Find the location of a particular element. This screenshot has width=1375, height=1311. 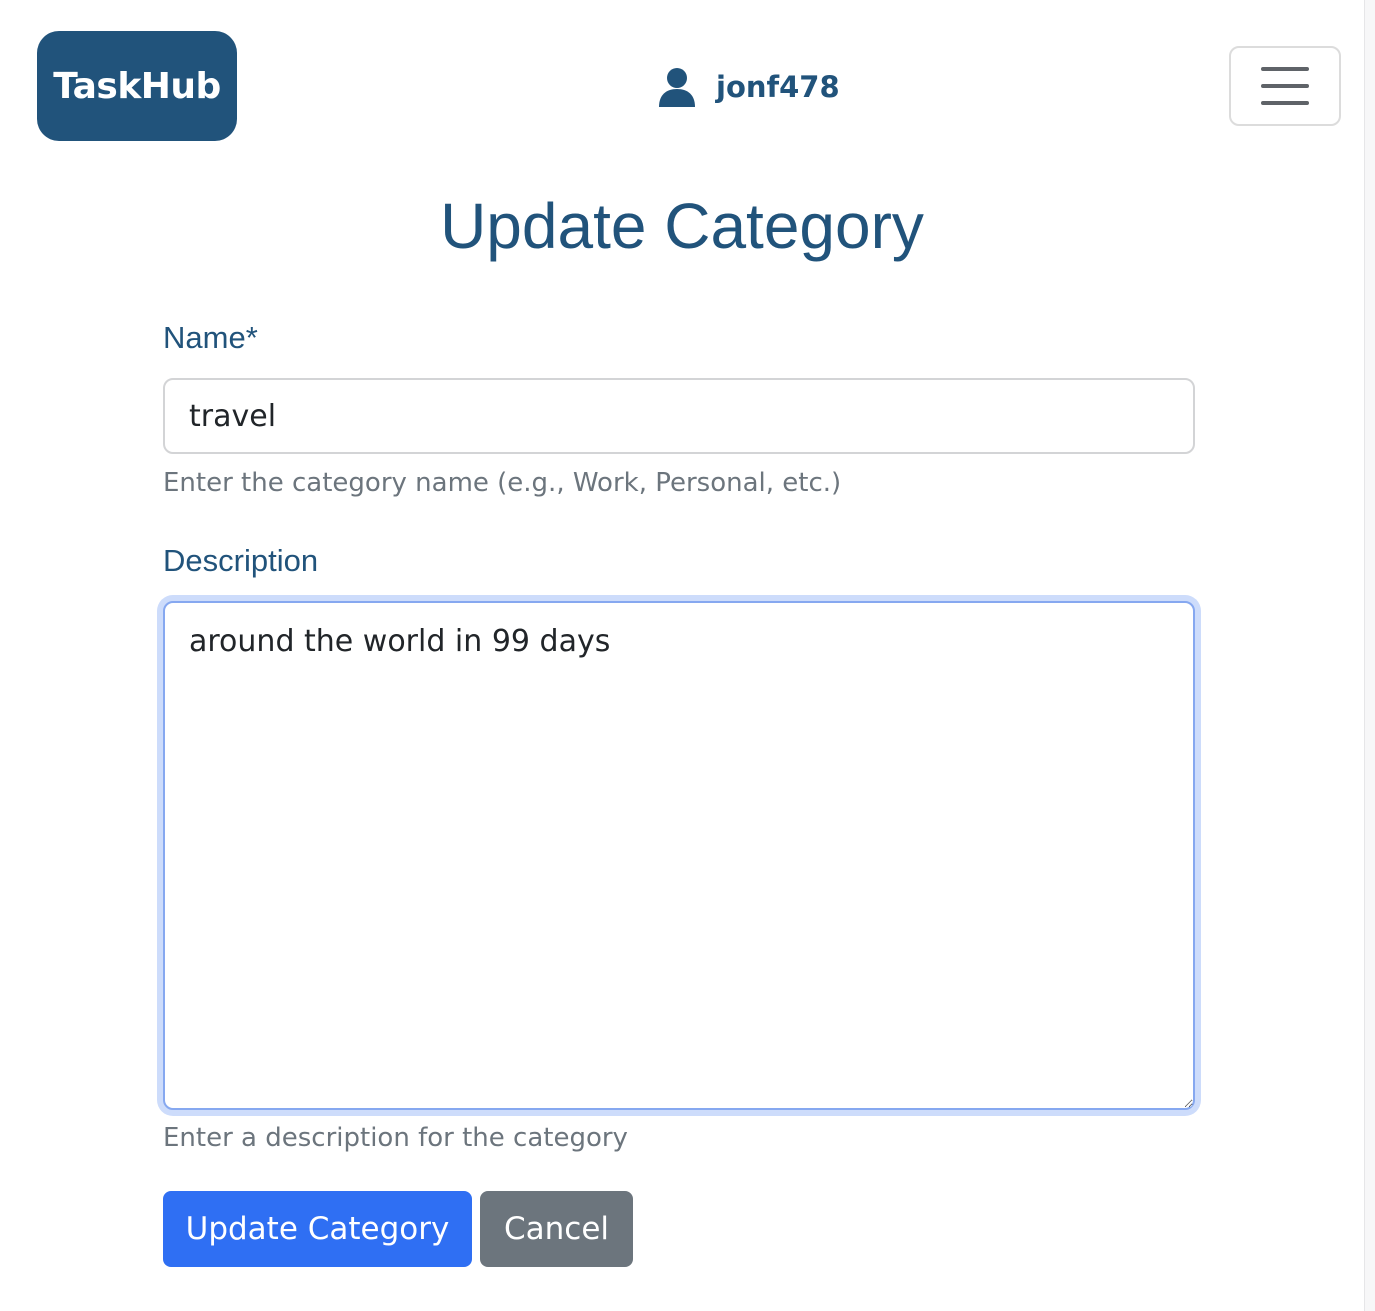

navbar-toggle-button is located at coordinates (1285, 86).